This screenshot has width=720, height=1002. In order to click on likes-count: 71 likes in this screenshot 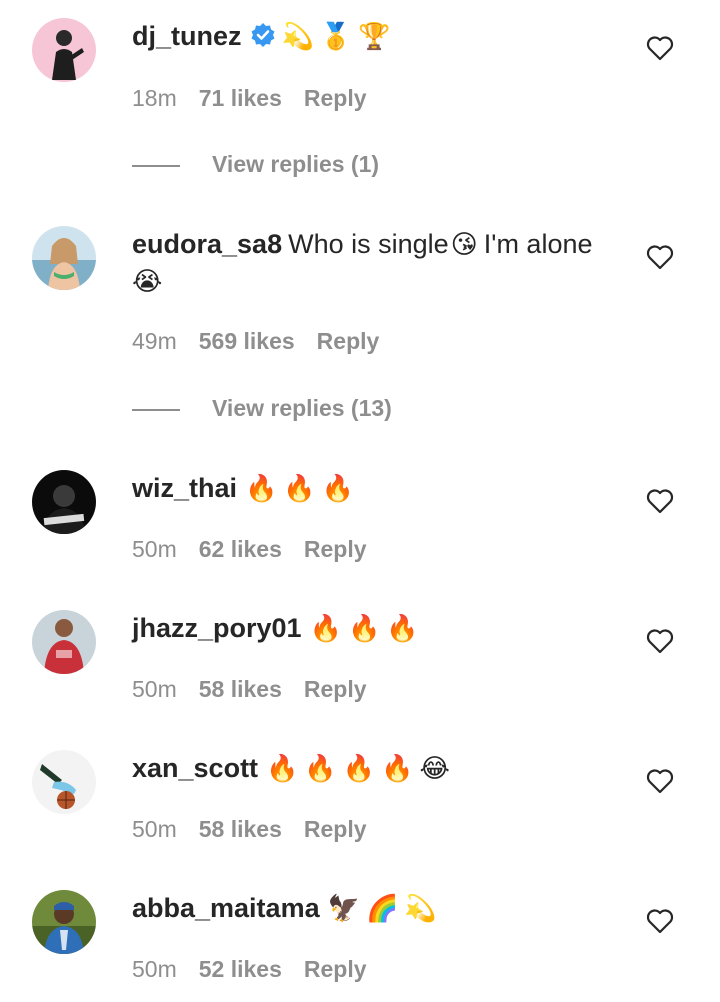, I will do `click(240, 98)`.